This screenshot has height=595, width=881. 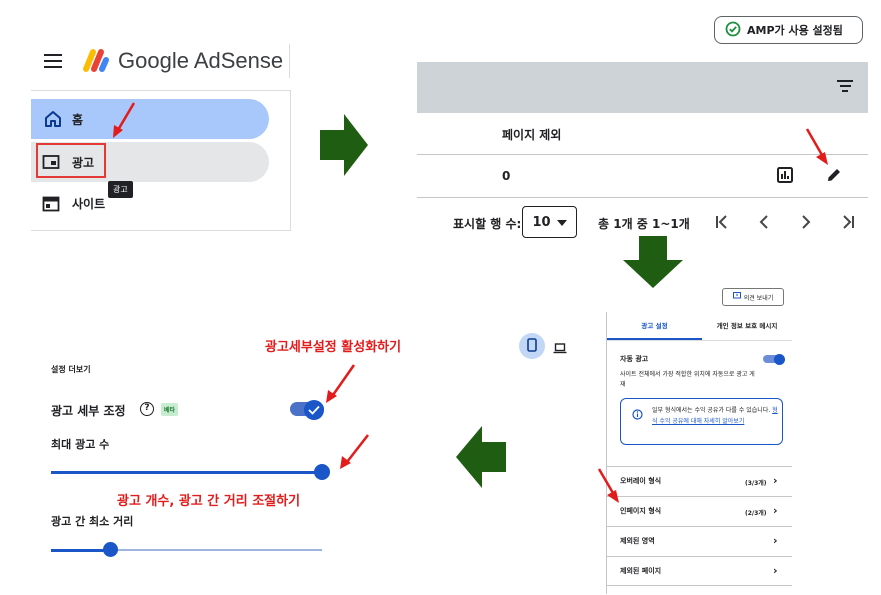 What do you see at coordinates (806, 222) in the screenshot?
I see `next-page-icon` at bounding box center [806, 222].